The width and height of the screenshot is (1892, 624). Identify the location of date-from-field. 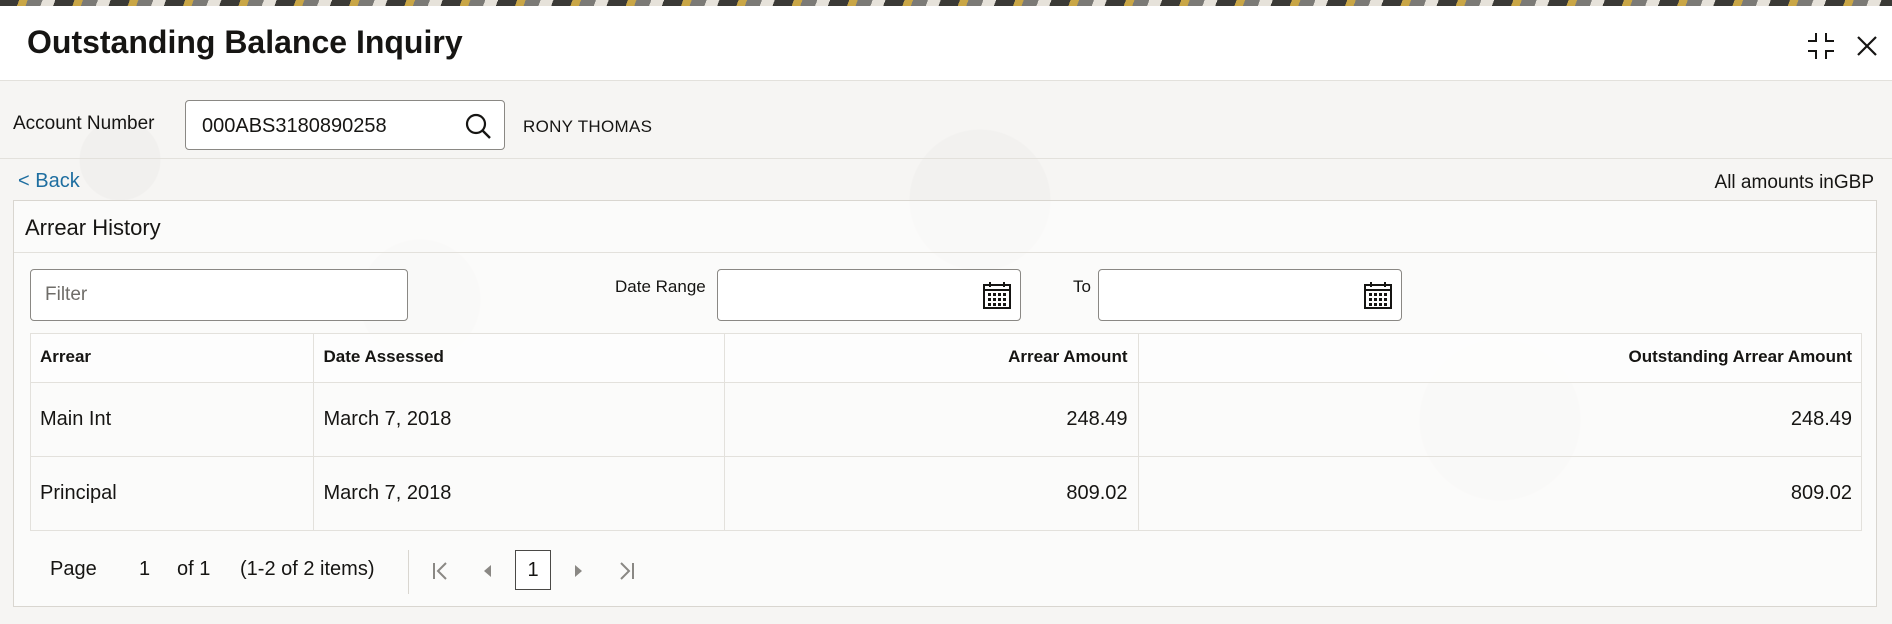
(869, 295).